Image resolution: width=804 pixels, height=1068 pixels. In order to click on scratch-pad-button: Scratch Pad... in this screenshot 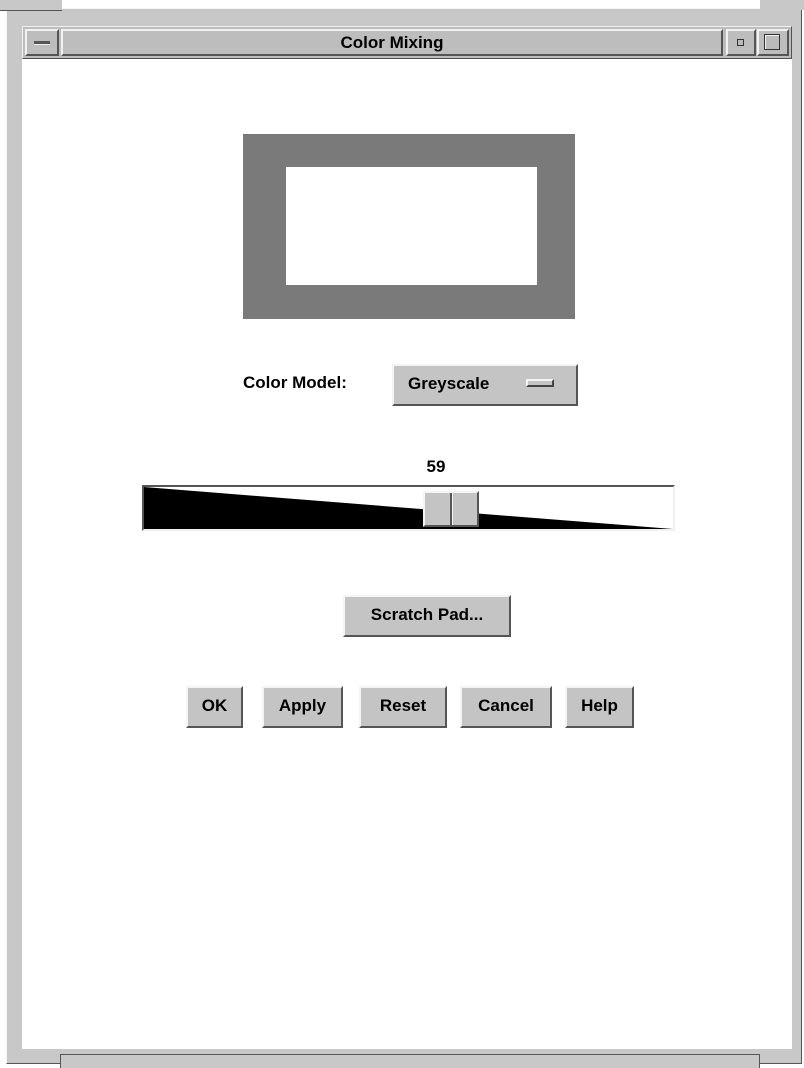, I will do `click(427, 616)`.